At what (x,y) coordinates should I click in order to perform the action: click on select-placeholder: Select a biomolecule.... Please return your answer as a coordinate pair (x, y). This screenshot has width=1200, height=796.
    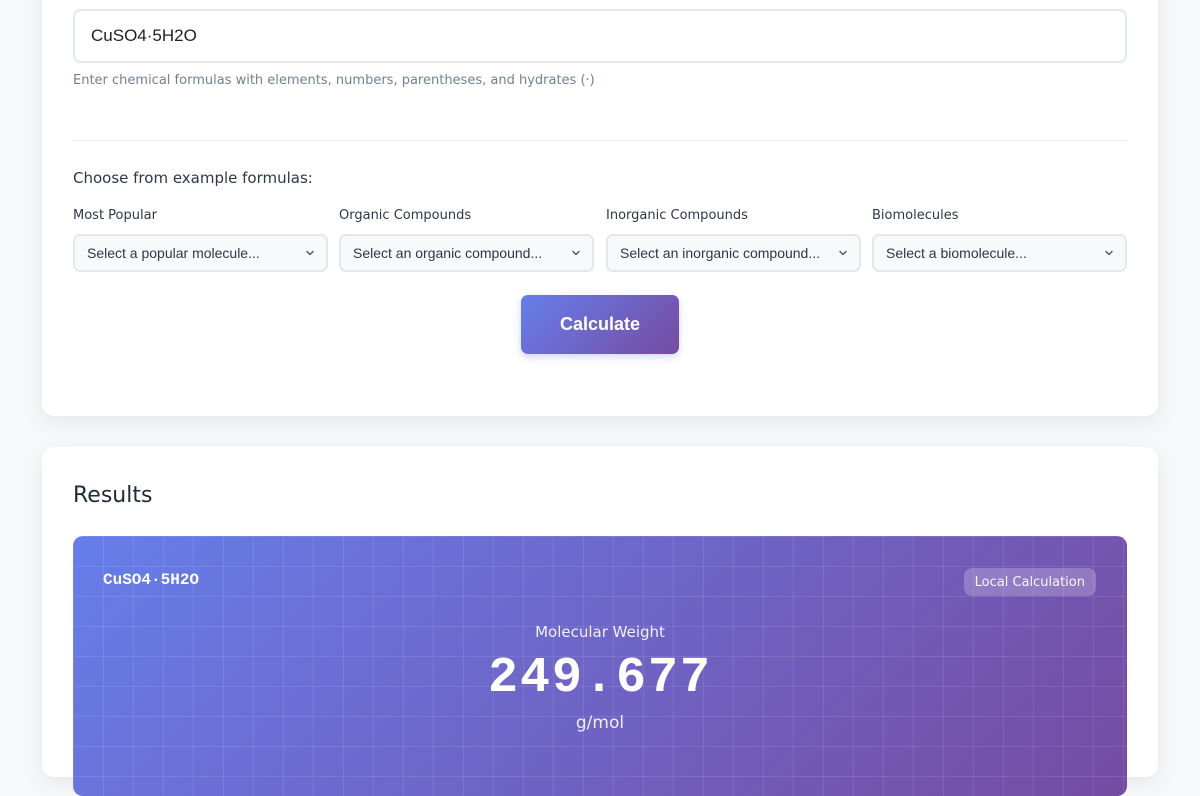
    Looking at the image, I should click on (956, 253).